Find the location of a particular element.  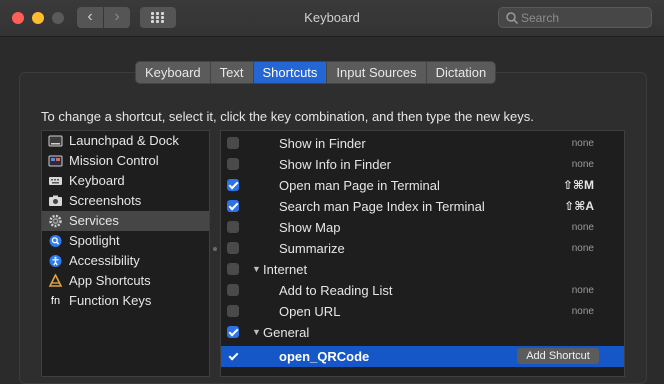

service-row-show-info-in-finder: Show Info in Finder none is located at coordinates (422, 164).